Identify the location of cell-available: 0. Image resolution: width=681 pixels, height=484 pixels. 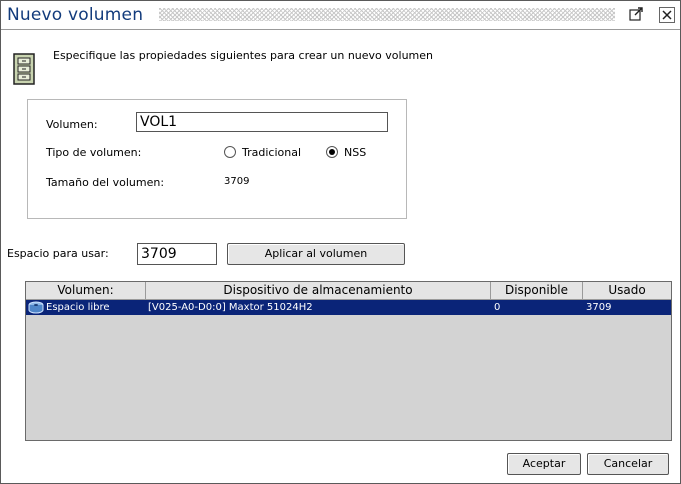
(497, 307).